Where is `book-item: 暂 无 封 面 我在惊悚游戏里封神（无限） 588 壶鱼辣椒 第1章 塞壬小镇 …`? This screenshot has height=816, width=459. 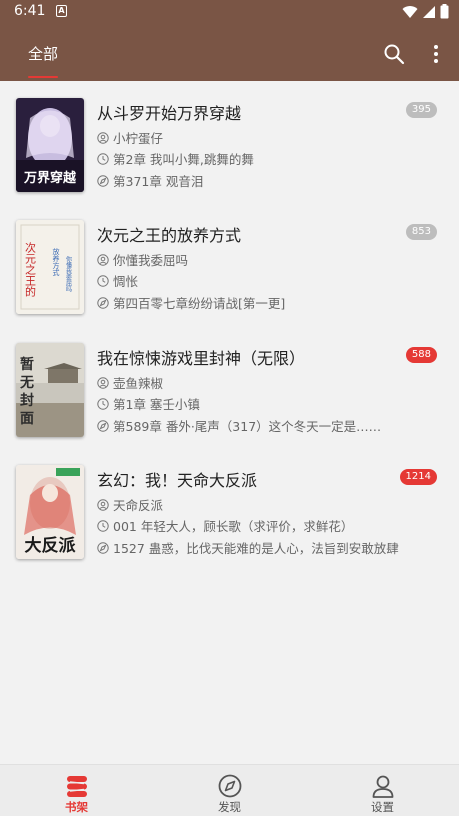 book-item: 暂 无 封 面 我在惊悚游戏里封神（无限） 588 壶鱼辣椒 第1章 塞壬小镇 … is located at coordinates (229, 386).